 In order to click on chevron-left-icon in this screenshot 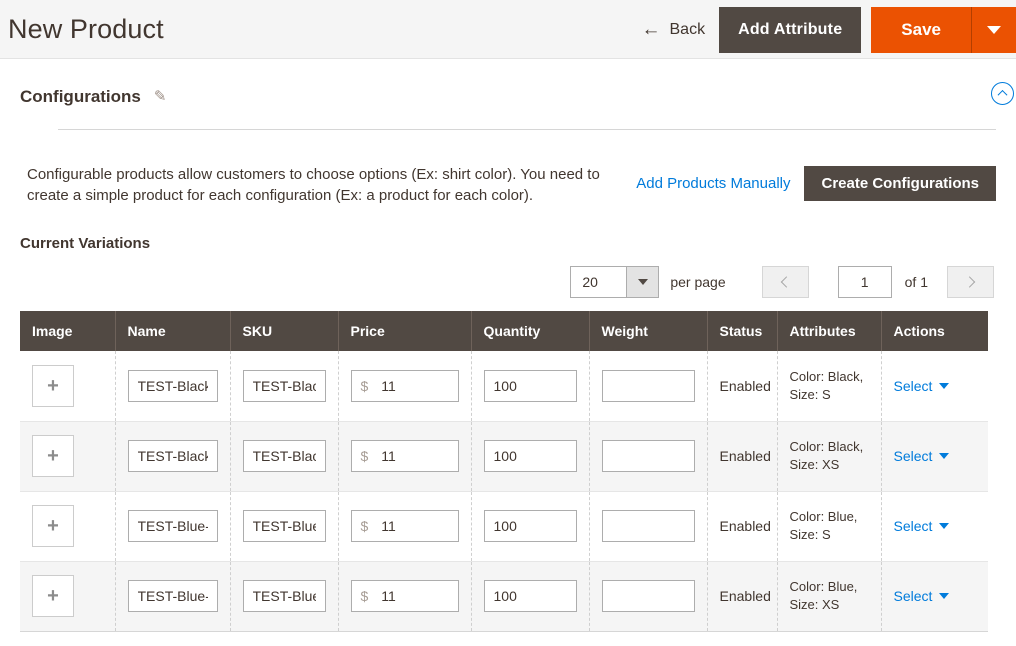, I will do `click(786, 282)`.